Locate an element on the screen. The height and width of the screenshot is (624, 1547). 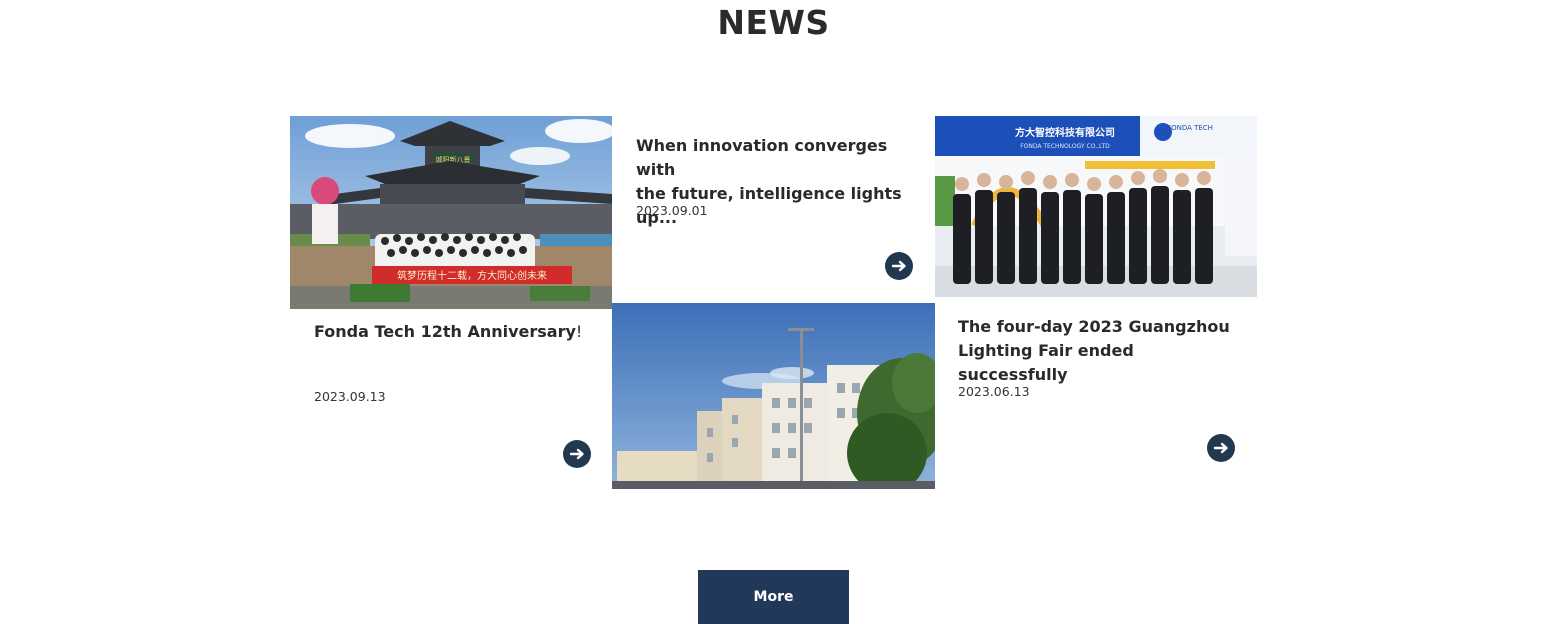
section-title: NEWS is located at coordinates (773, 22).